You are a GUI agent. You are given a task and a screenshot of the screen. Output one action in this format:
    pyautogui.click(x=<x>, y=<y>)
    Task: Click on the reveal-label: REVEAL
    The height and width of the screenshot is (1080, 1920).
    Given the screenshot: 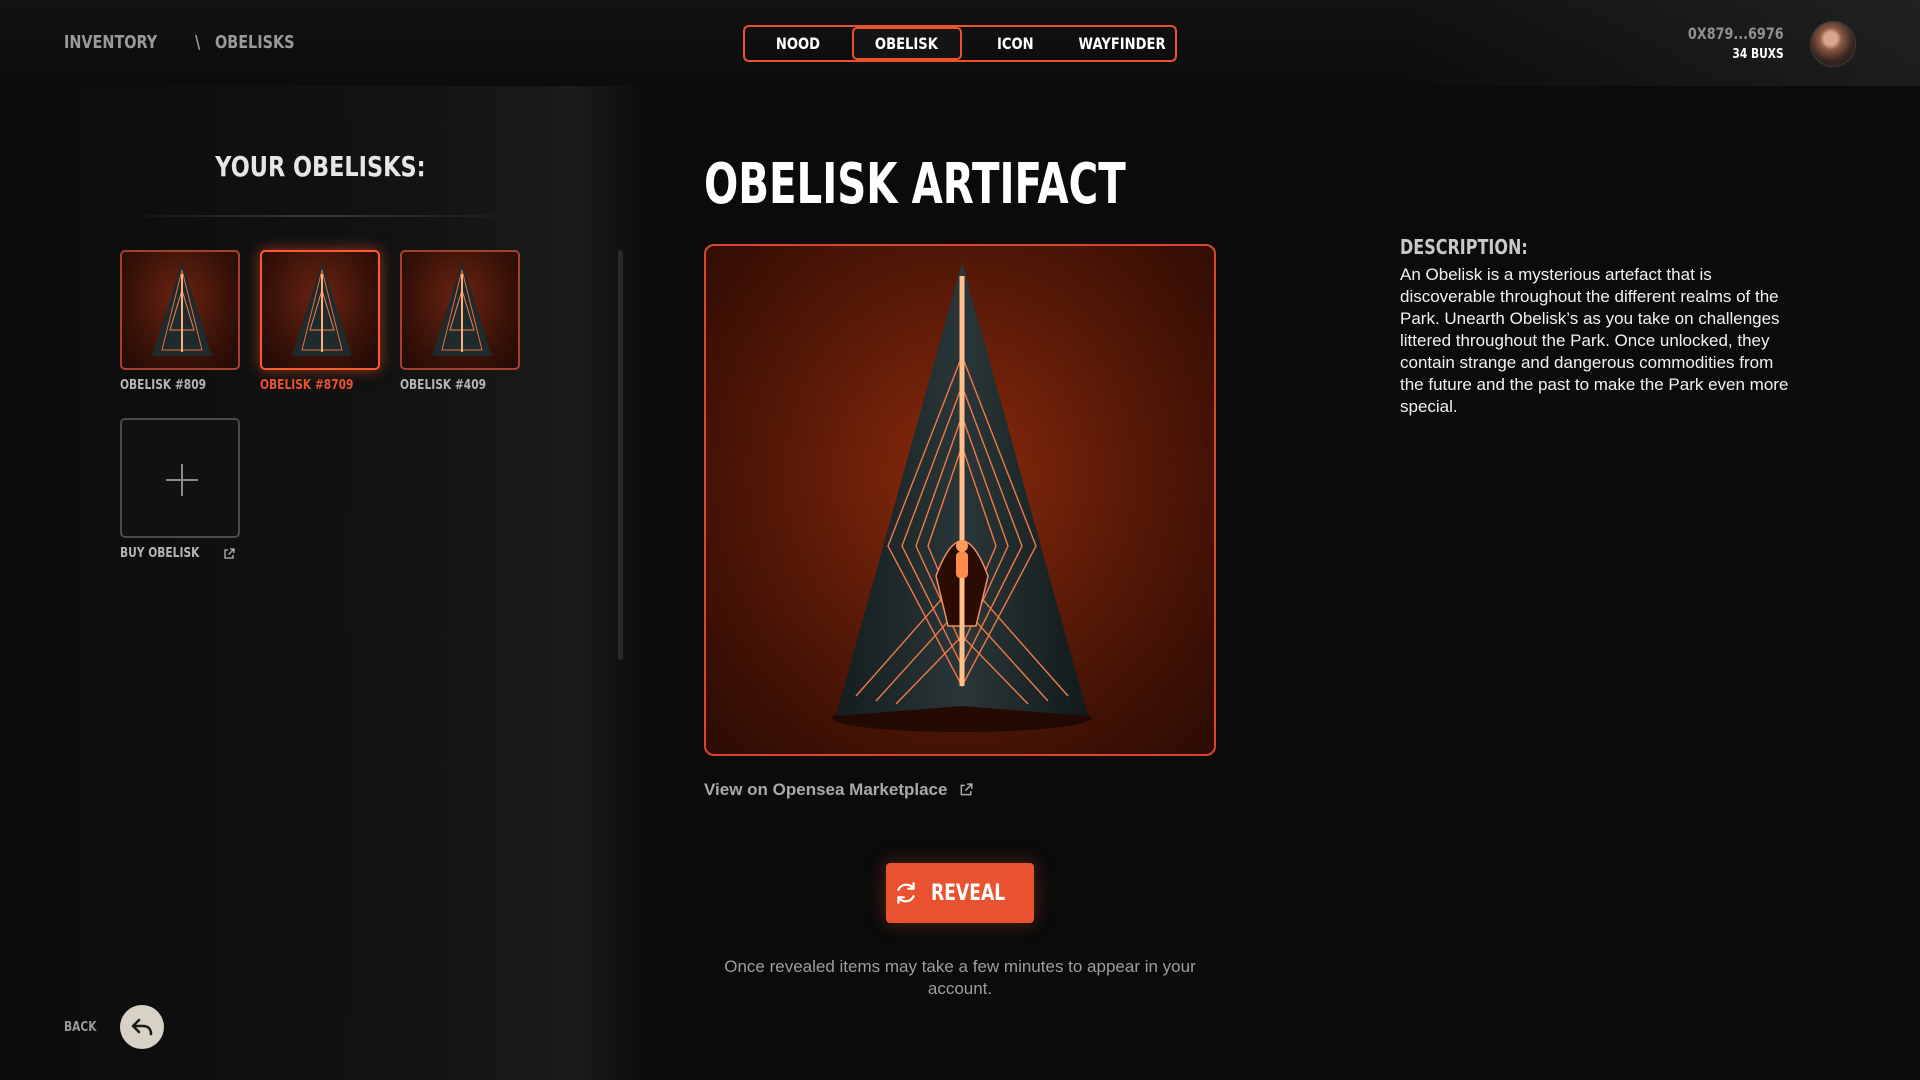 What is the action you would take?
    pyautogui.click(x=968, y=893)
    